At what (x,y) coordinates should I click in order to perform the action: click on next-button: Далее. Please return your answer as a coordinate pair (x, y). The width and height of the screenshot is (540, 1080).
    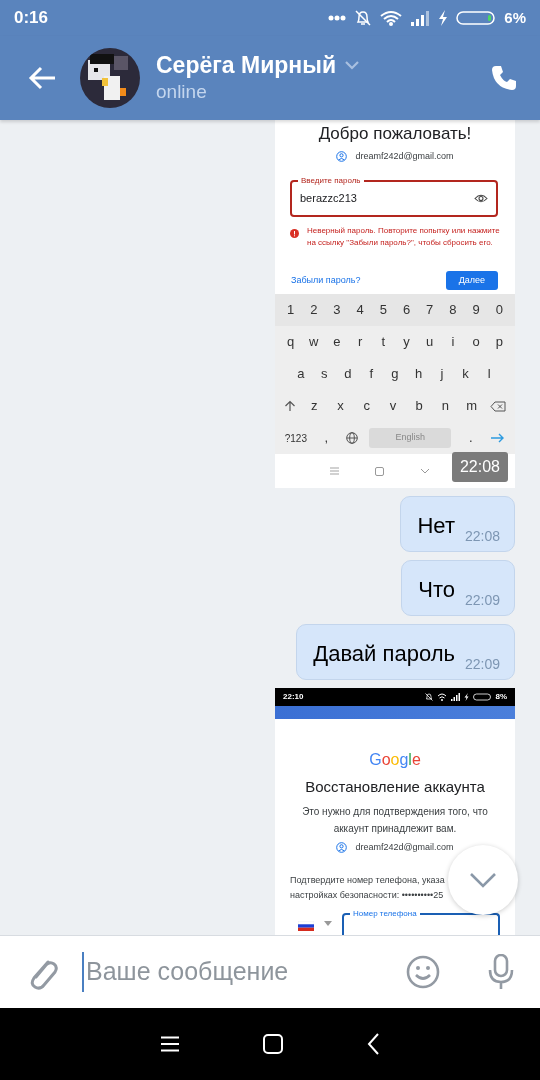
    Looking at the image, I should click on (471, 280).